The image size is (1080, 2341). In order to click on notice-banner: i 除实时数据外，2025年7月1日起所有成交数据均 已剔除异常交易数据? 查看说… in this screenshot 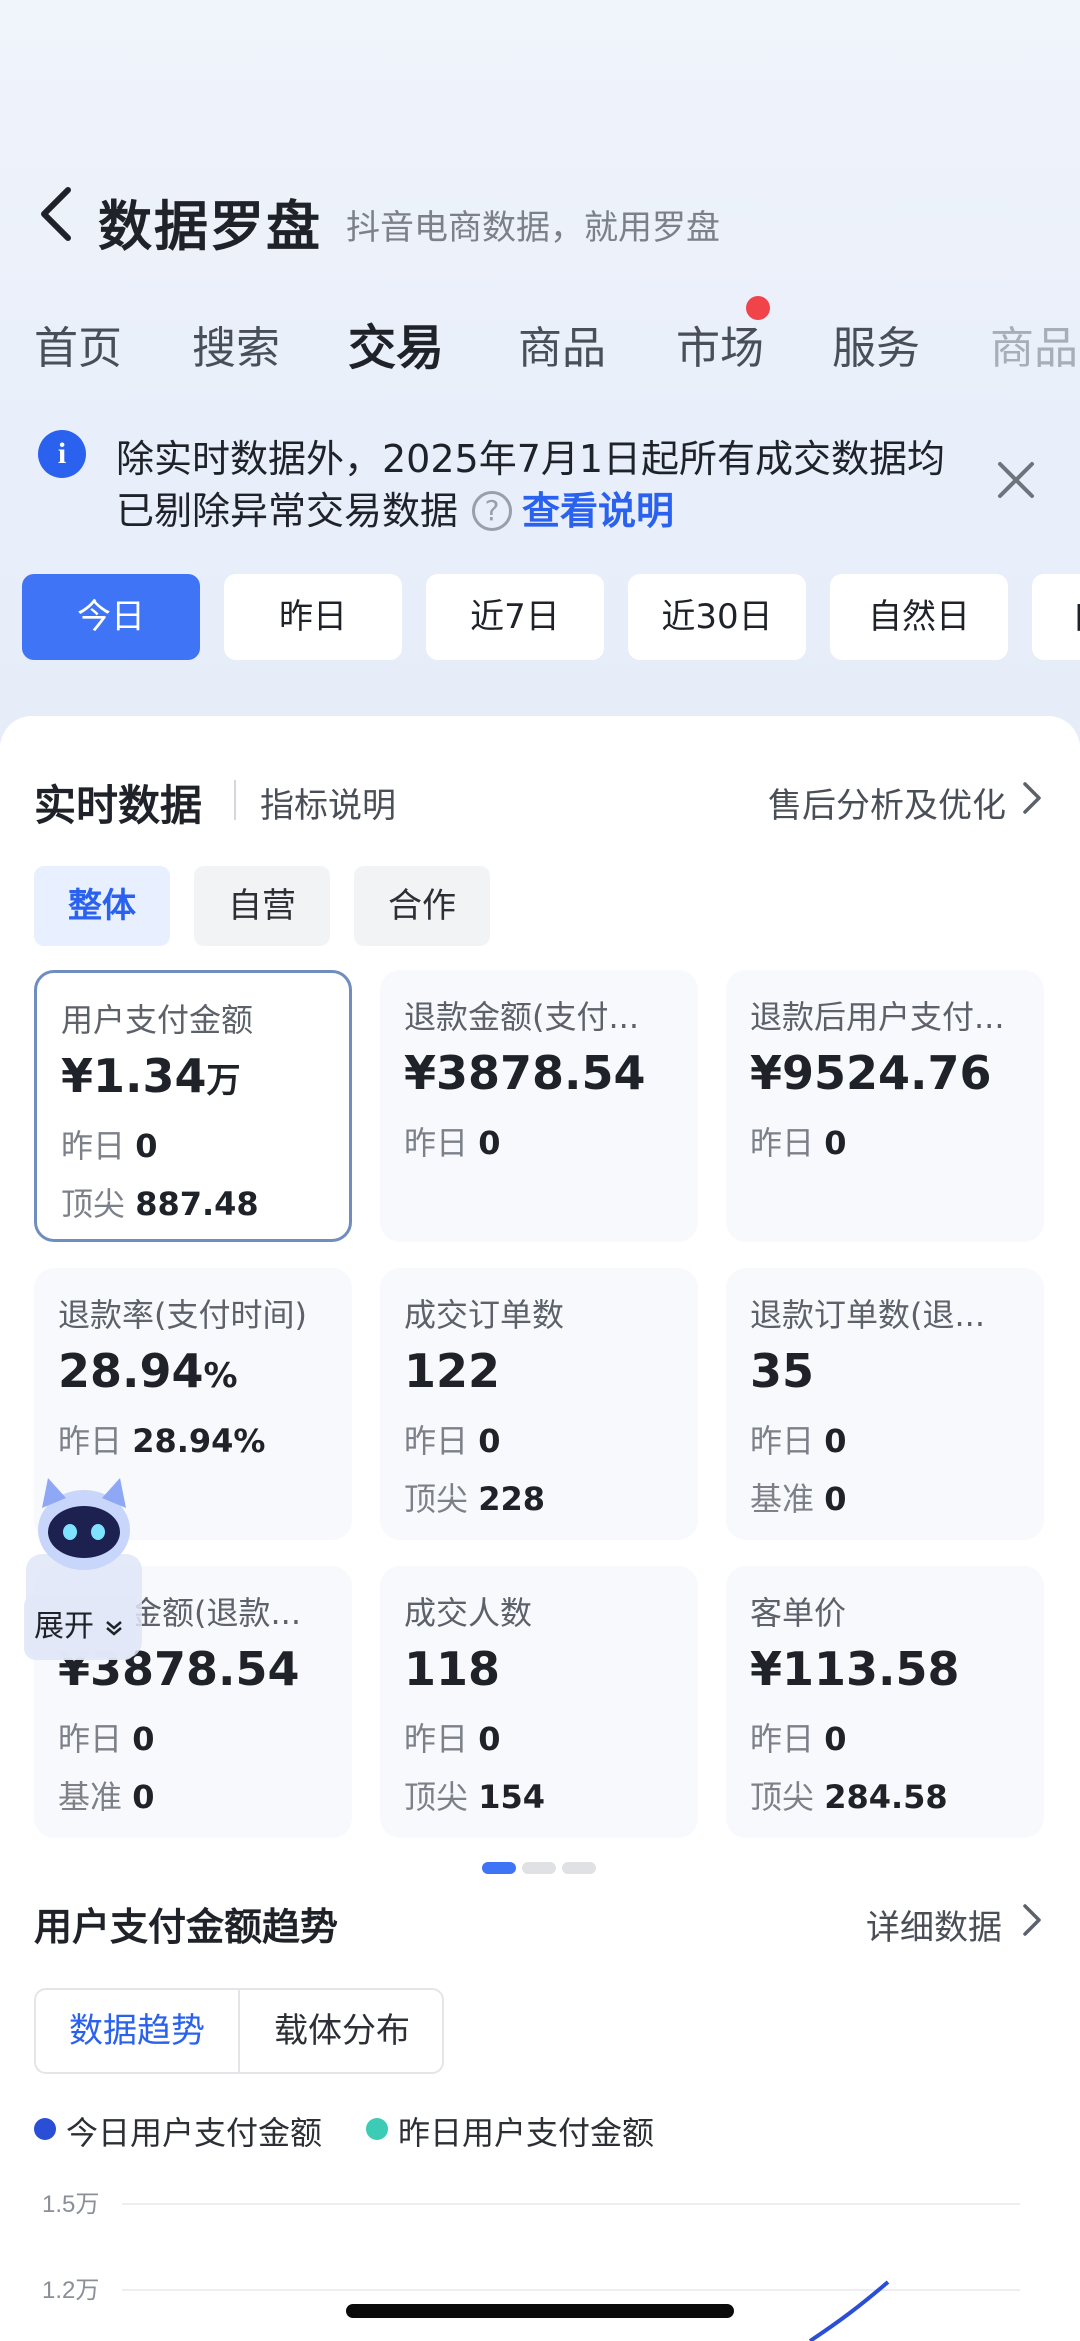, I will do `click(540, 473)`.